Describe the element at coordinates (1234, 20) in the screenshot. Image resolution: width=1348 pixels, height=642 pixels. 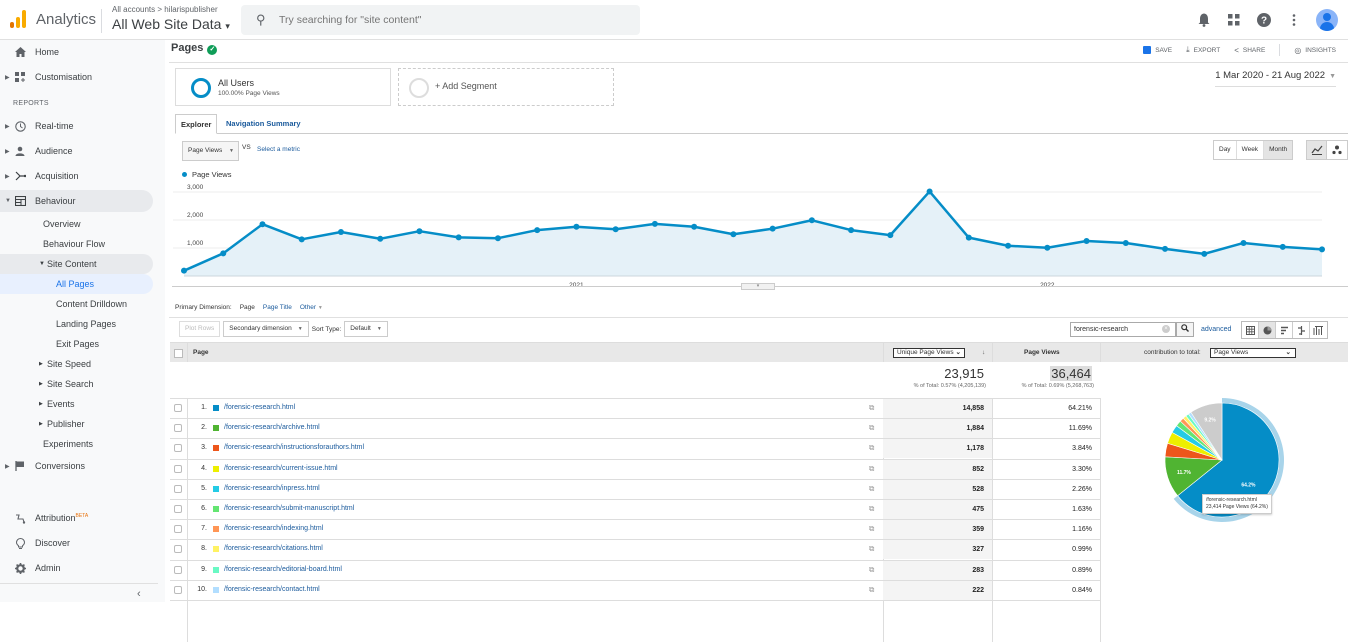
I see `apps-grid-icon` at that location.